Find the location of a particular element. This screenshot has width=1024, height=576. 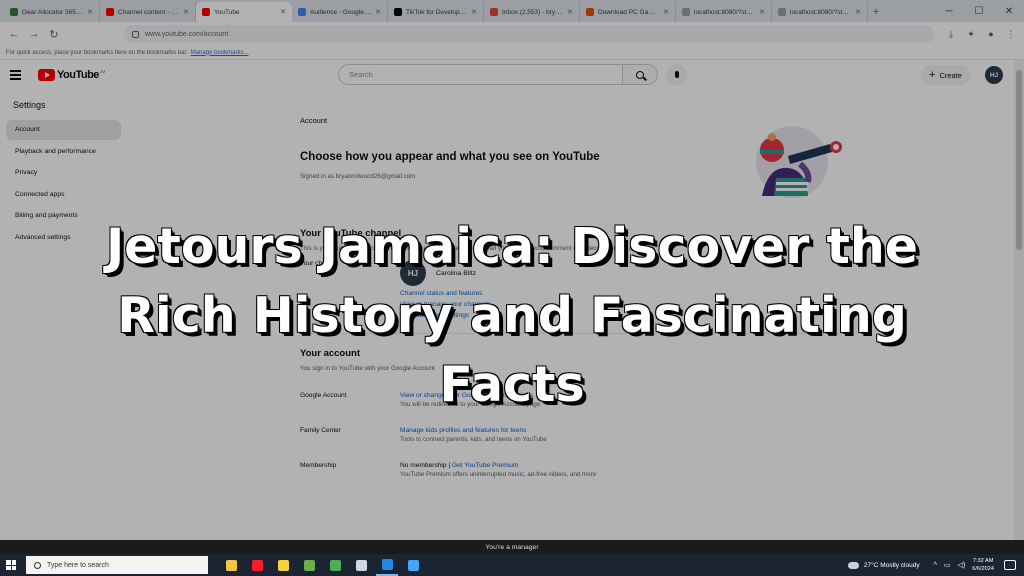

globe-app-icon is located at coordinates (413, 565).